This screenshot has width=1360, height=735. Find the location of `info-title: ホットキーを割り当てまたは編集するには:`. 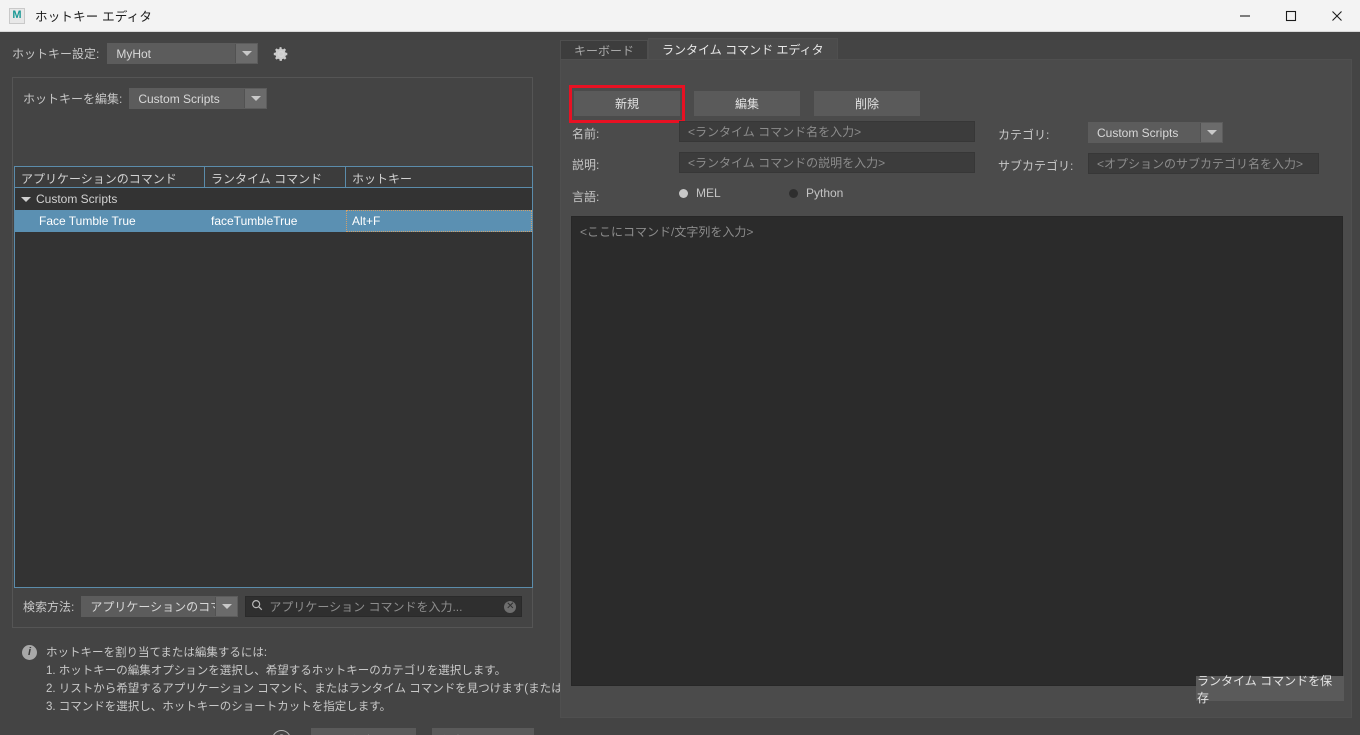

info-title: ホットキーを割り当てまたは編集するには: is located at coordinates (157, 653).